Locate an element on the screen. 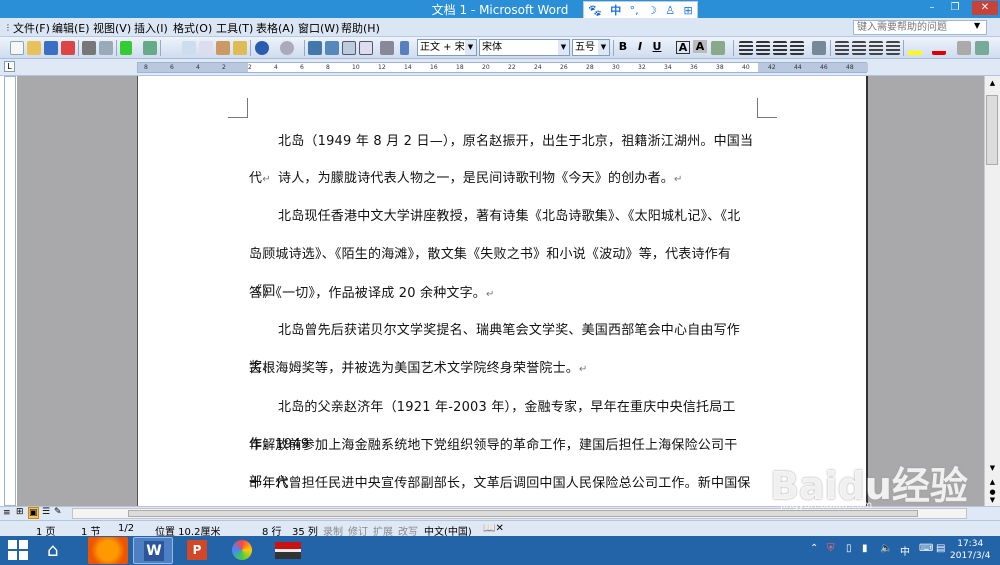 This screenshot has height=565, width=1000. menu-table: 表格(A) is located at coordinates (275, 28).